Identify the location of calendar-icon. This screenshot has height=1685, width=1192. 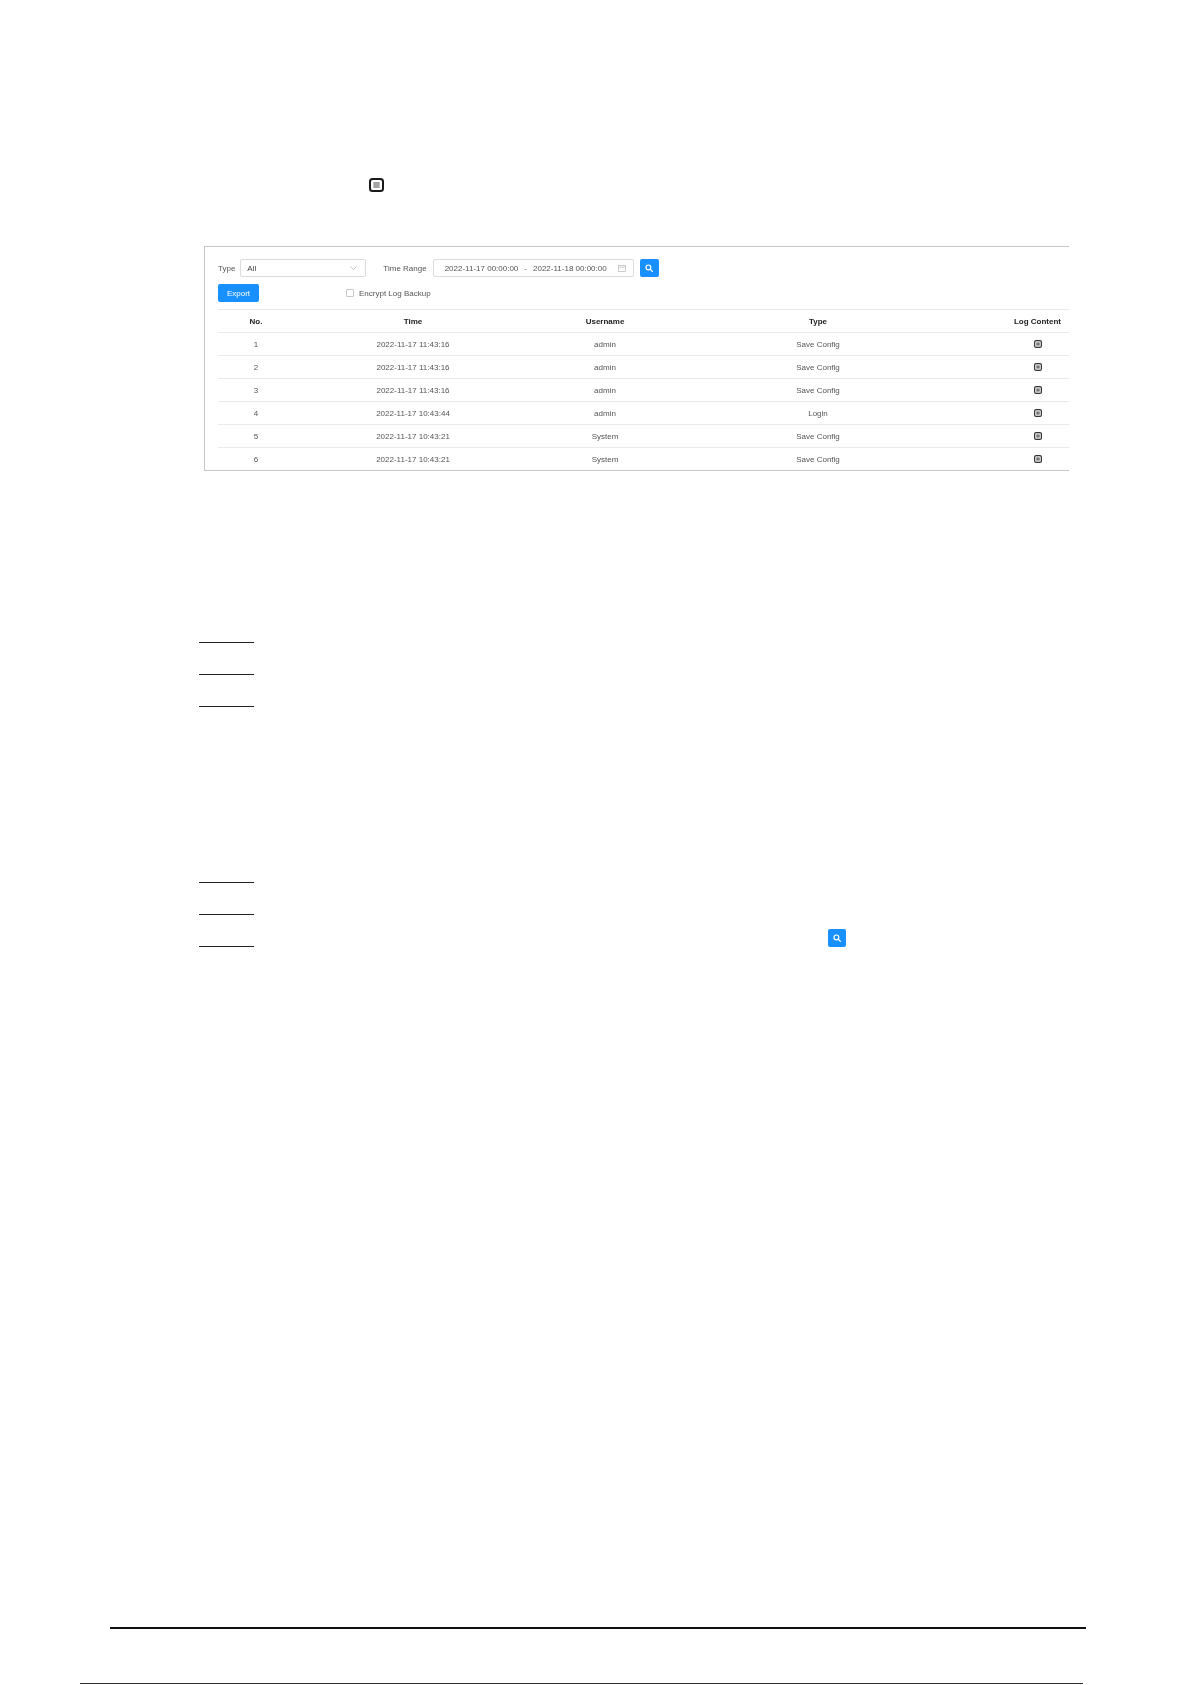
(621, 268).